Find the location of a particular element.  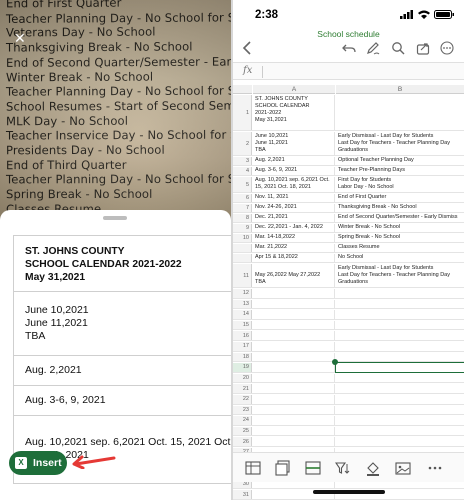

row-header: 1 is located at coordinates (242, 112).